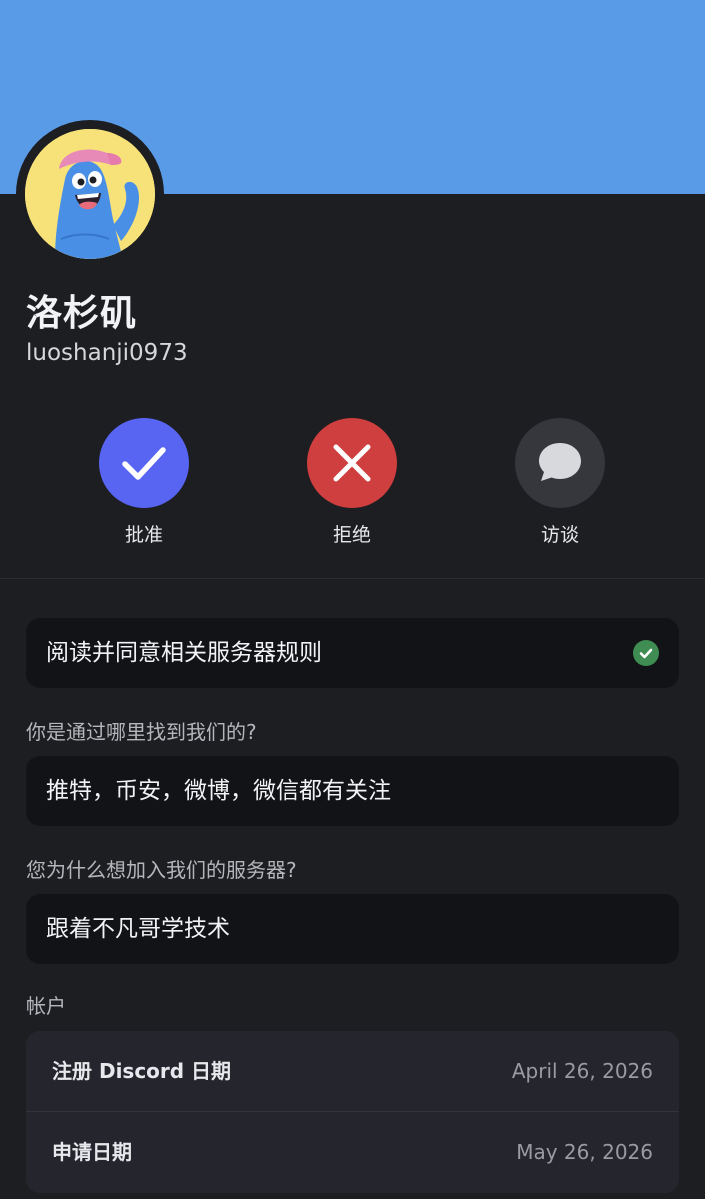 The height and width of the screenshot is (1199, 705). I want to click on answer-text: 推特，币安，微博，微信都有关注, so click(218, 791).